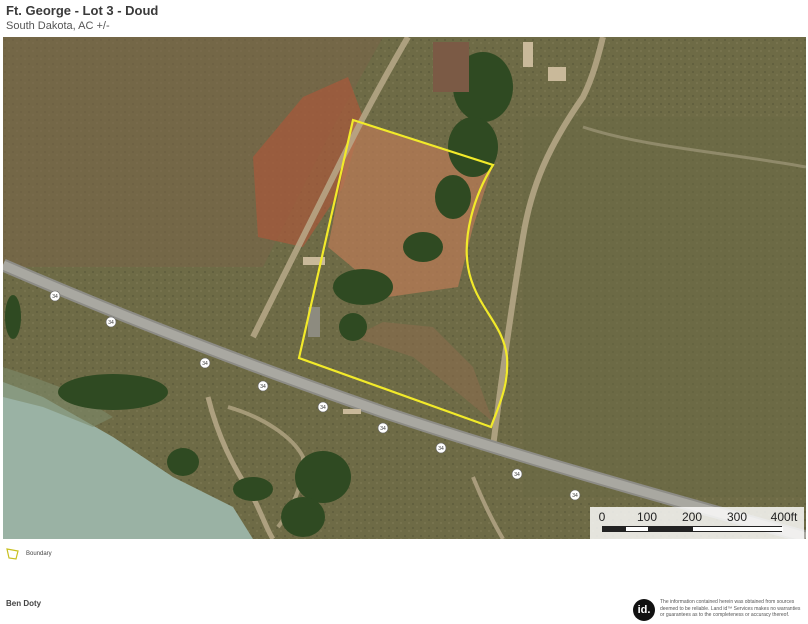 This screenshot has height=624, width=808. I want to click on boundary-polygon-icon, so click(12, 554).